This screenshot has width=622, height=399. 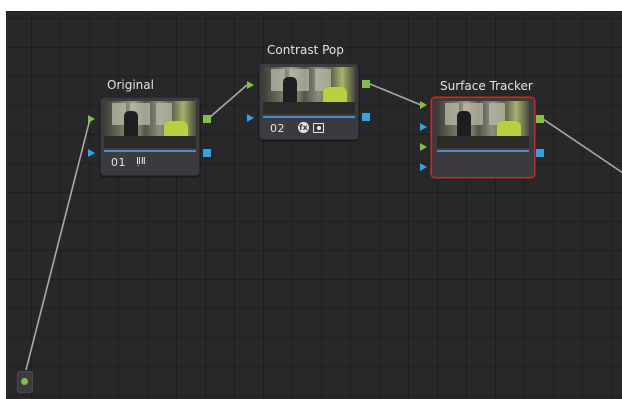 I want to click on node-original: 01 Ⅱ̣Ⅱ, so click(x=150, y=136).